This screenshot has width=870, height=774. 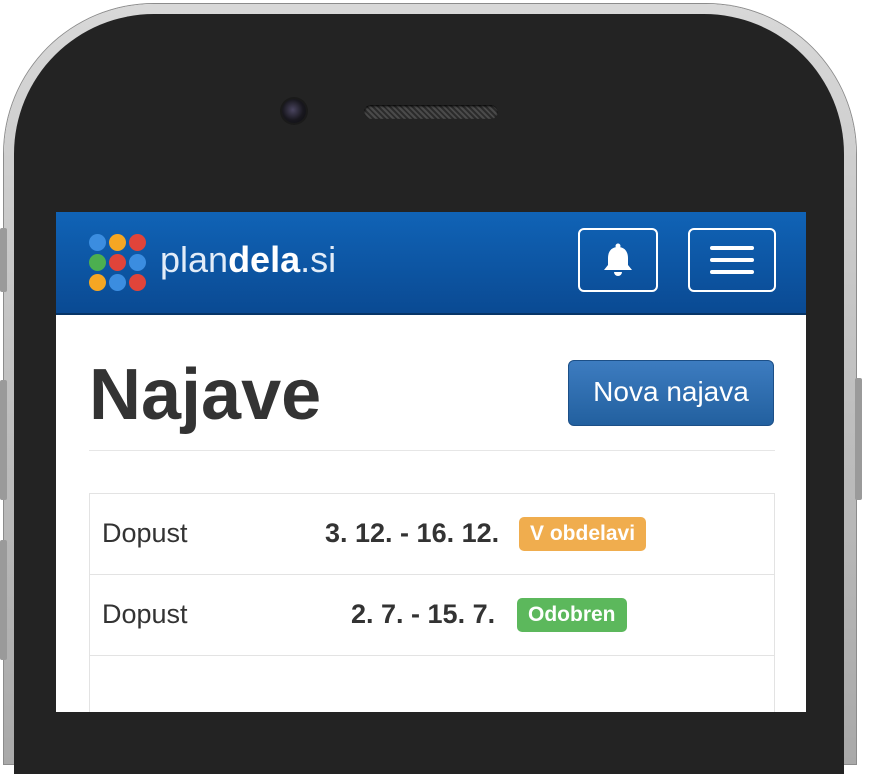 I want to click on brand-part-bold: dela, so click(x=264, y=259).